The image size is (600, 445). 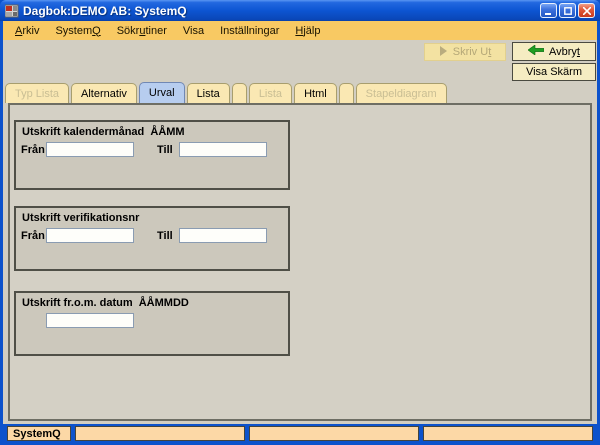 What do you see at coordinates (472, 52) in the screenshot?
I see `print-button-label: Skriv Ut` at bounding box center [472, 52].